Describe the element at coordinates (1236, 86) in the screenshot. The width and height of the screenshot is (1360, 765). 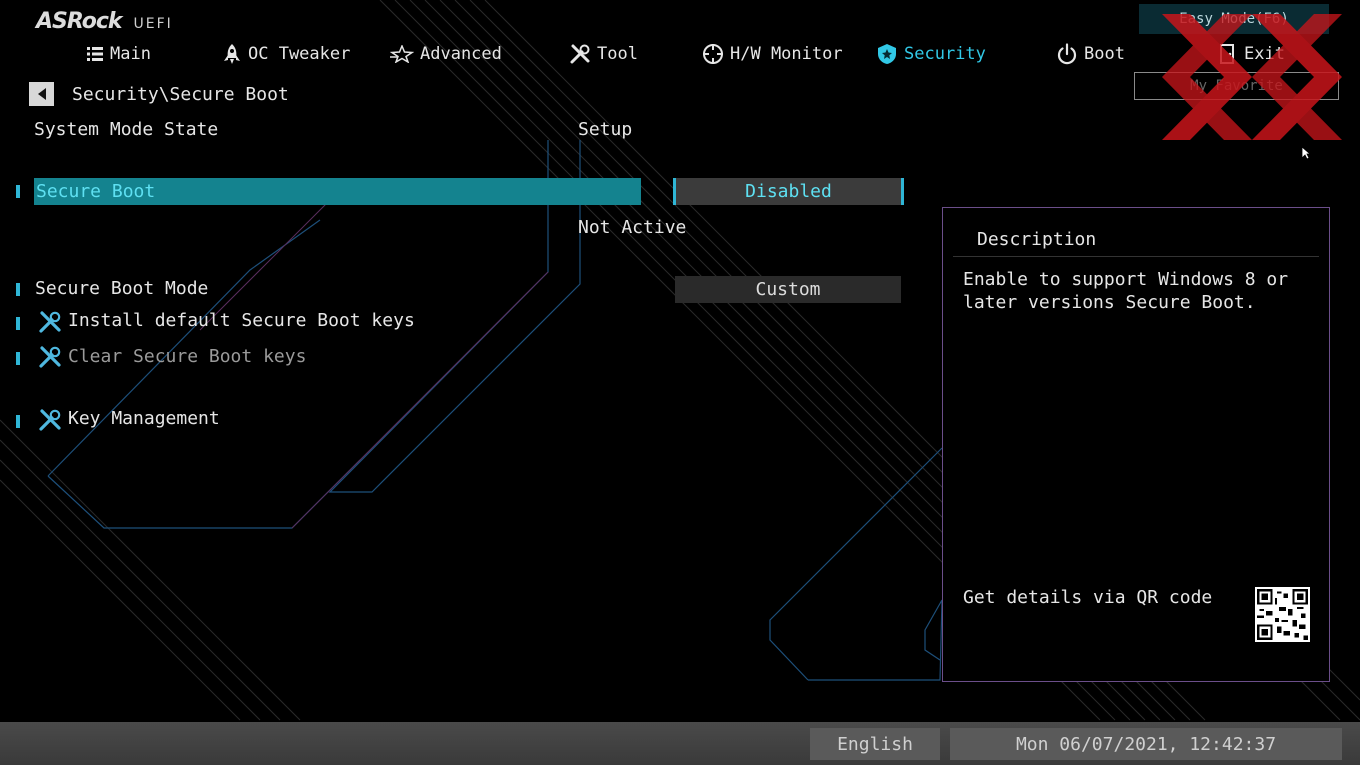
I see `my-favorite-button: My Favorite` at that location.